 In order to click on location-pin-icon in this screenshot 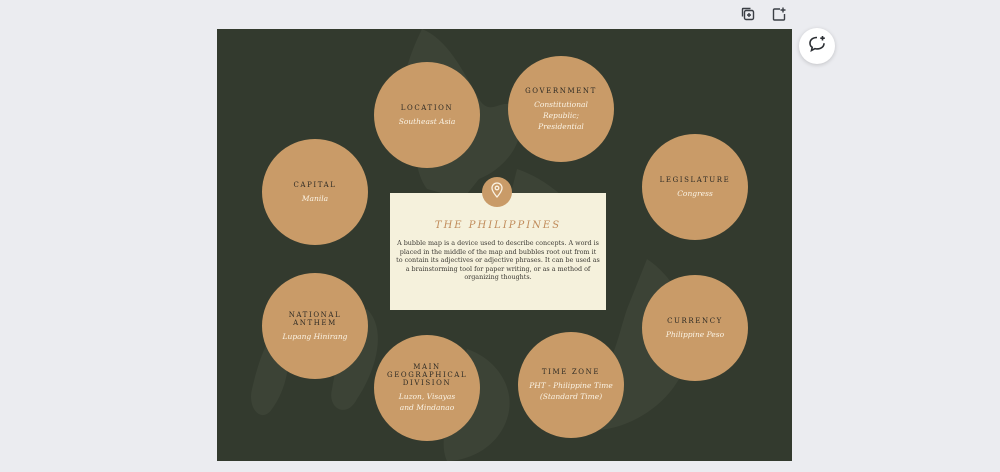, I will do `click(497, 192)`.